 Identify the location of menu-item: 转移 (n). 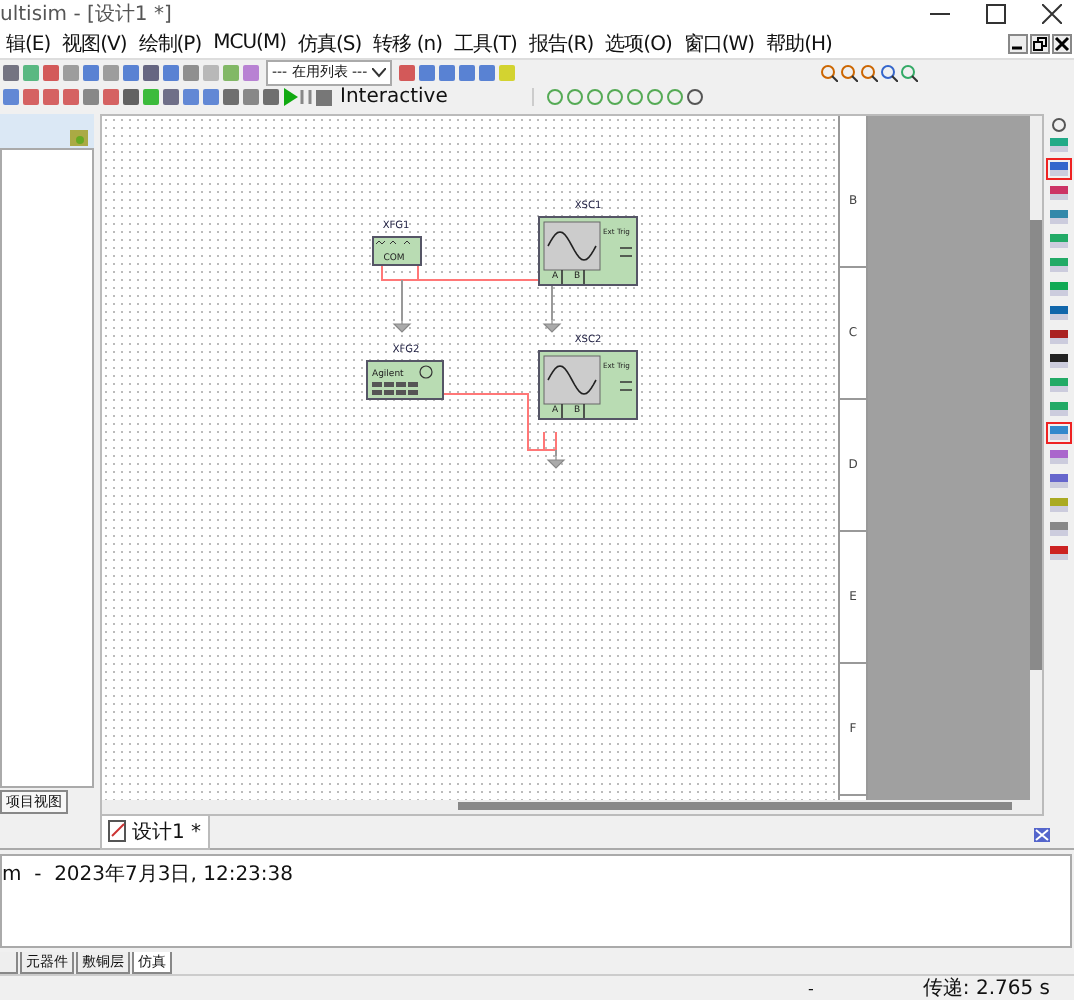
(407, 43).